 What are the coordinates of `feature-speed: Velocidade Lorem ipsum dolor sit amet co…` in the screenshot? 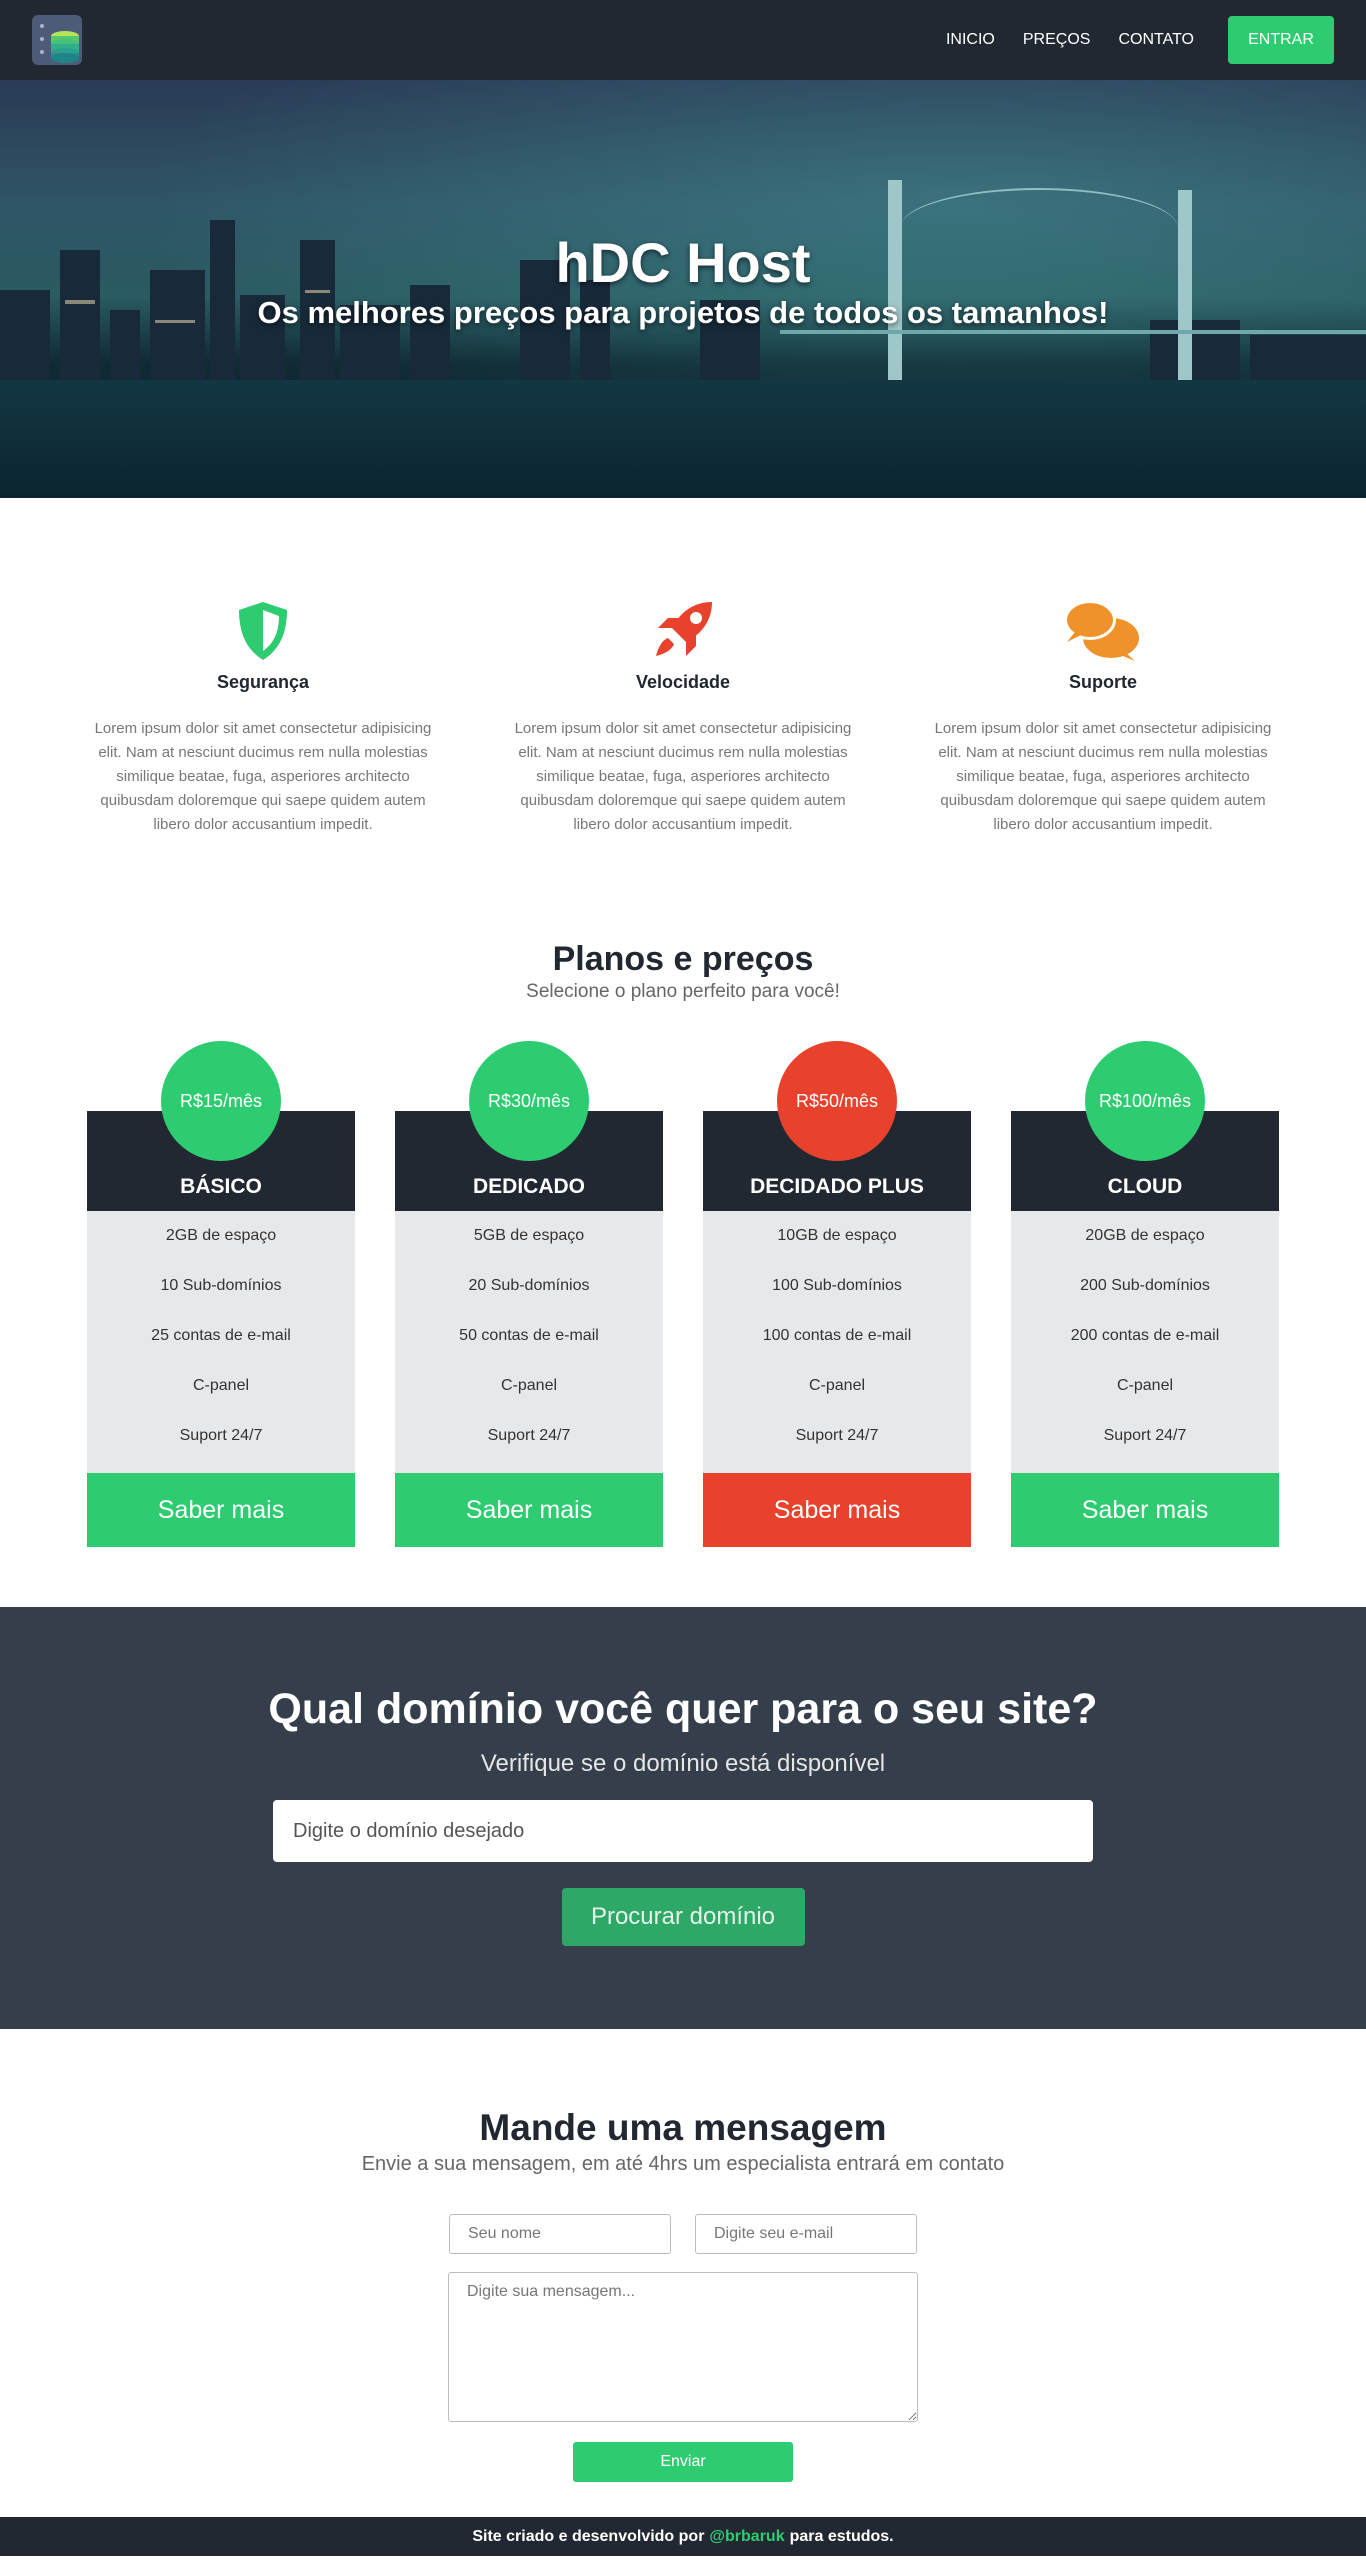 It's located at (683, 760).